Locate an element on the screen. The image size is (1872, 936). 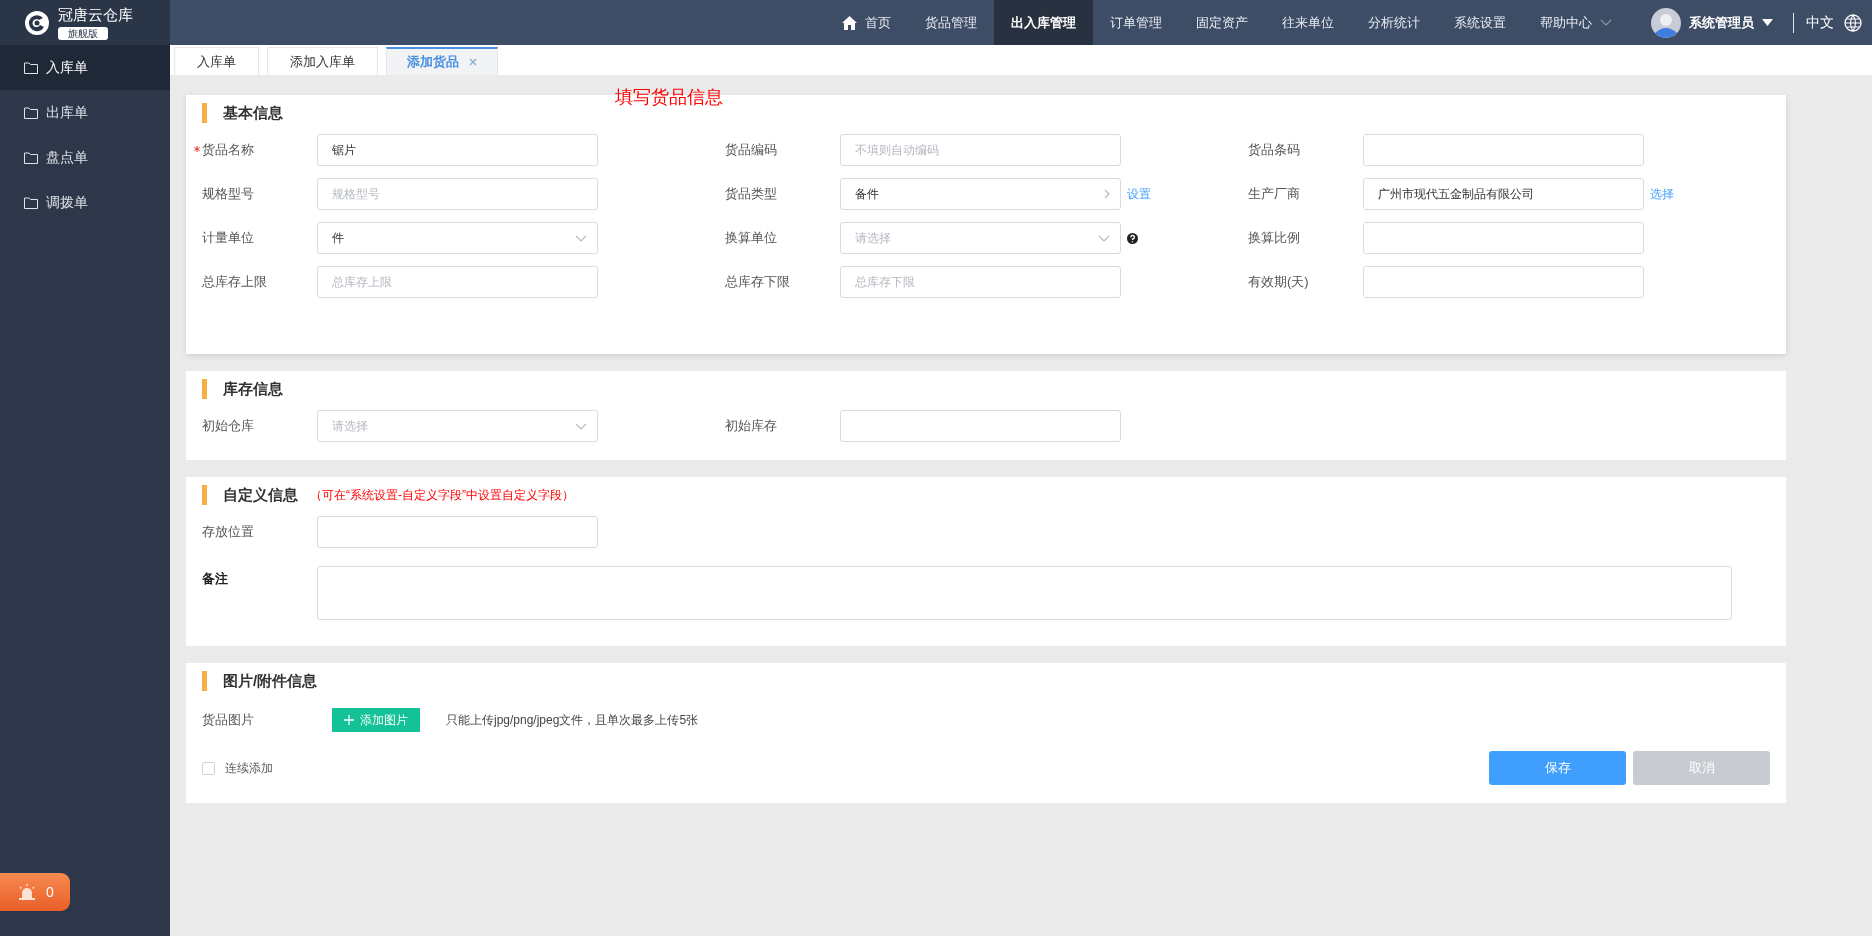
language-selector: 中文 is located at coordinates (1820, 22).